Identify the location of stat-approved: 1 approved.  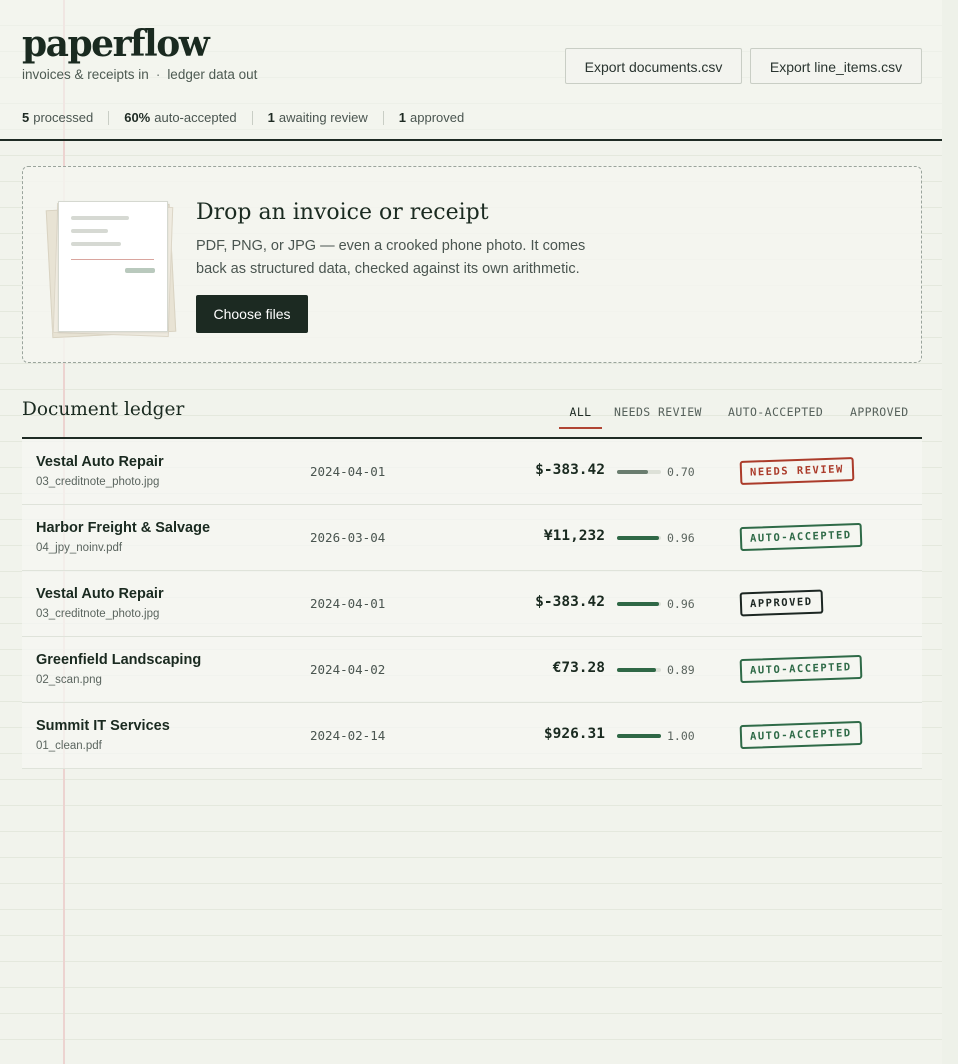
(431, 117).